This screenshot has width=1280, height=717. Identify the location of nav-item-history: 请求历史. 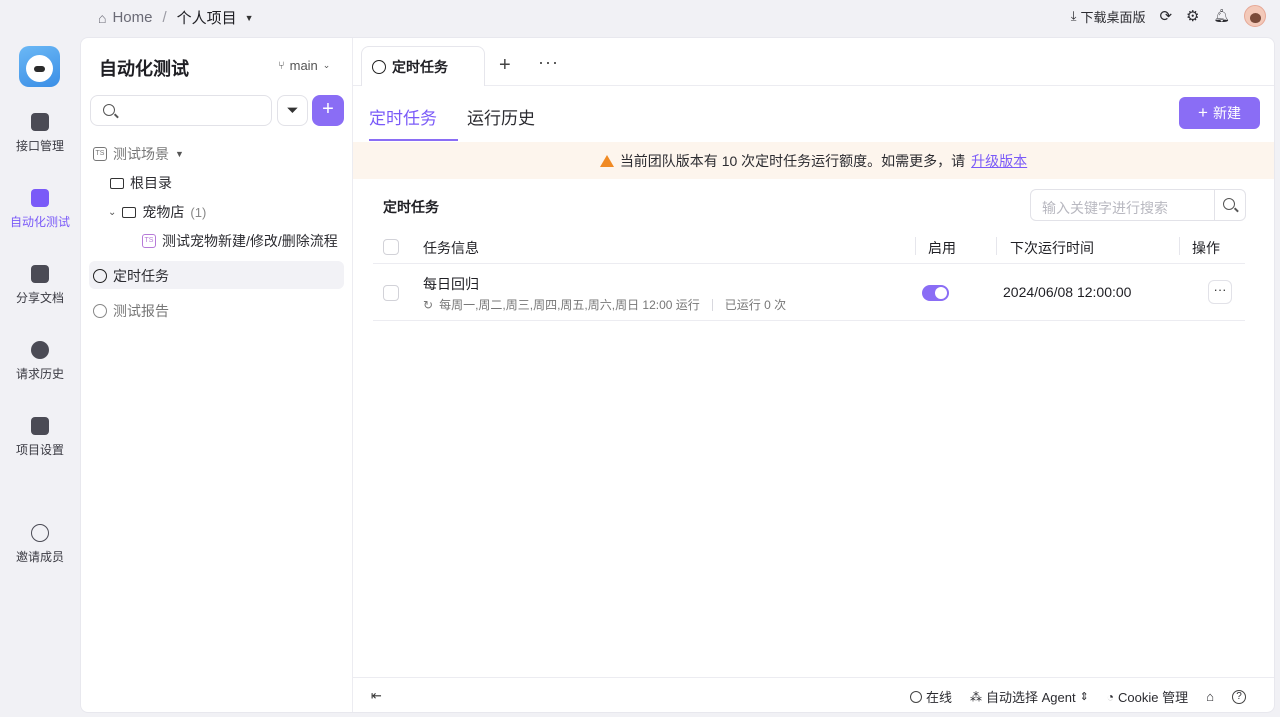
(40, 361).